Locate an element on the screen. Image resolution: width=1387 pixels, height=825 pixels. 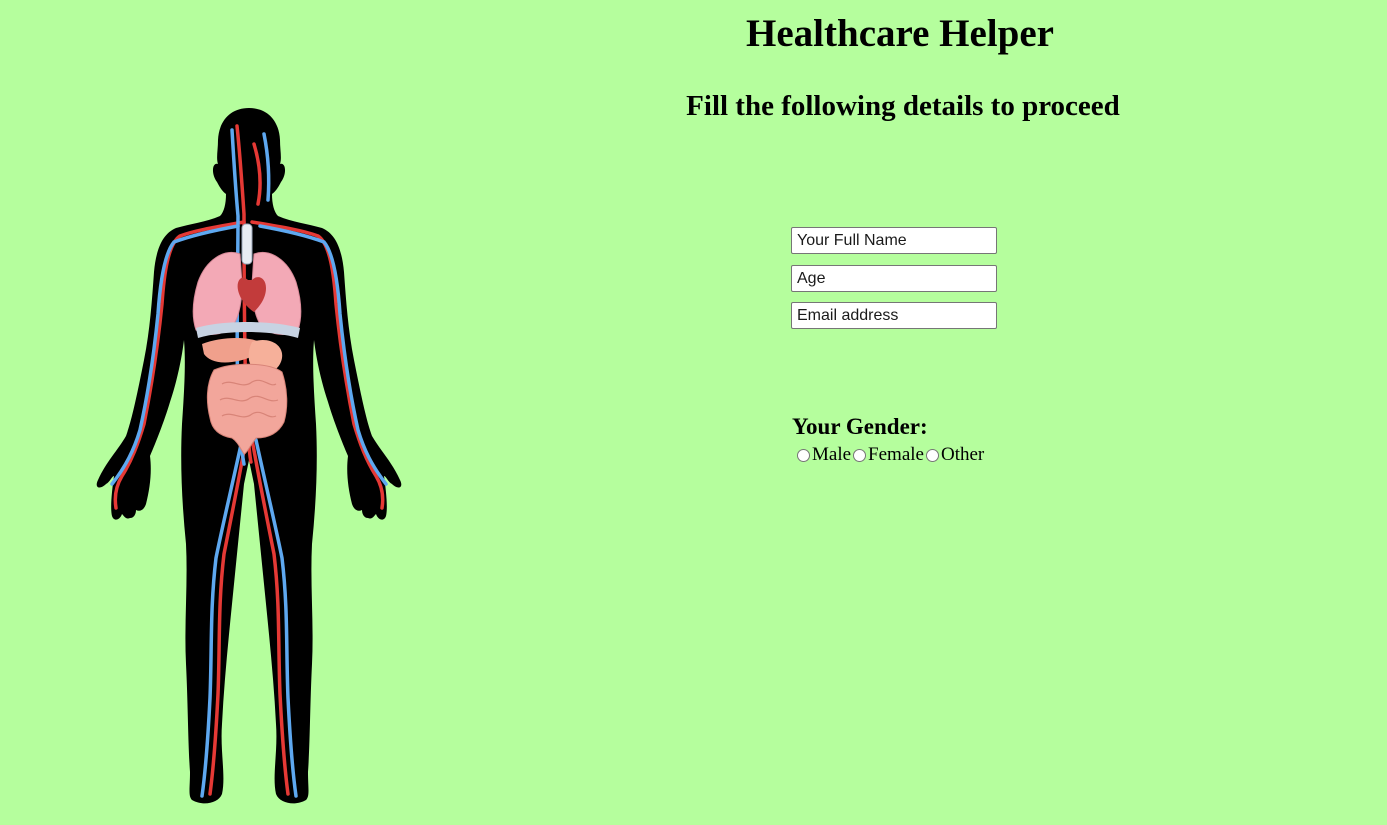
full-name-input is located at coordinates (894, 240).